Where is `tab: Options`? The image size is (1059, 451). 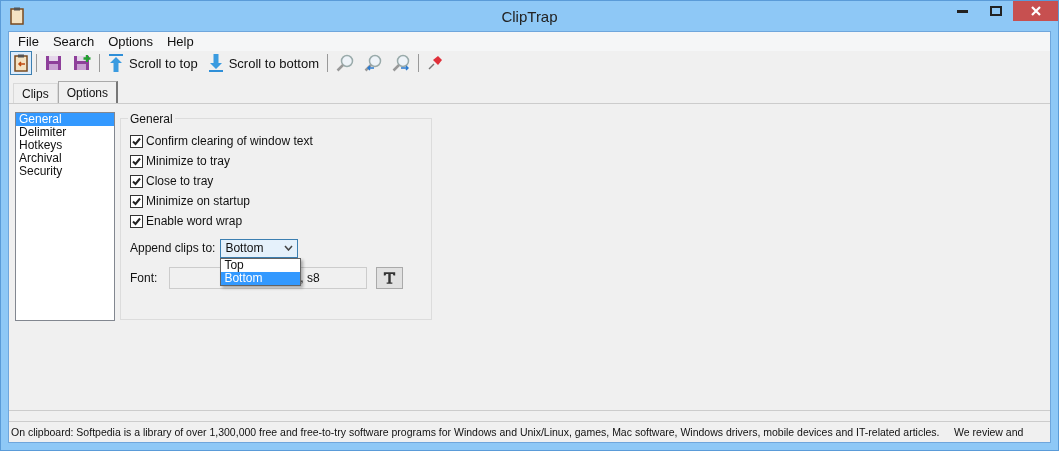
tab: Options is located at coordinates (88, 92).